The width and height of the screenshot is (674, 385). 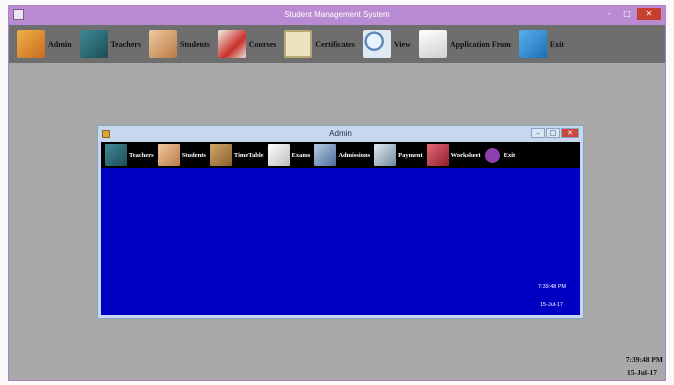 What do you see at coordinates (402, 44) in the screenshot?
I see `menu-label: View` at bounding box center [402, 44].